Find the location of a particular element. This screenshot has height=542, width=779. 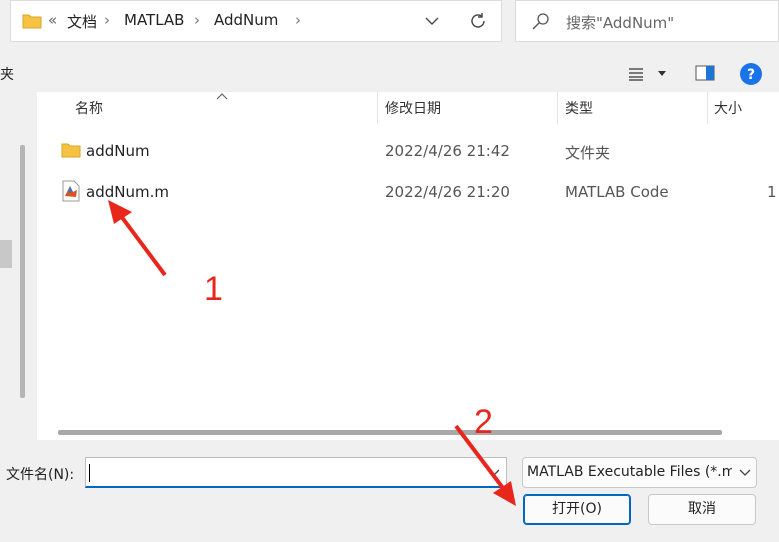

breadcrumb-item-documents: 文档 is located at coordinates (82, 21).